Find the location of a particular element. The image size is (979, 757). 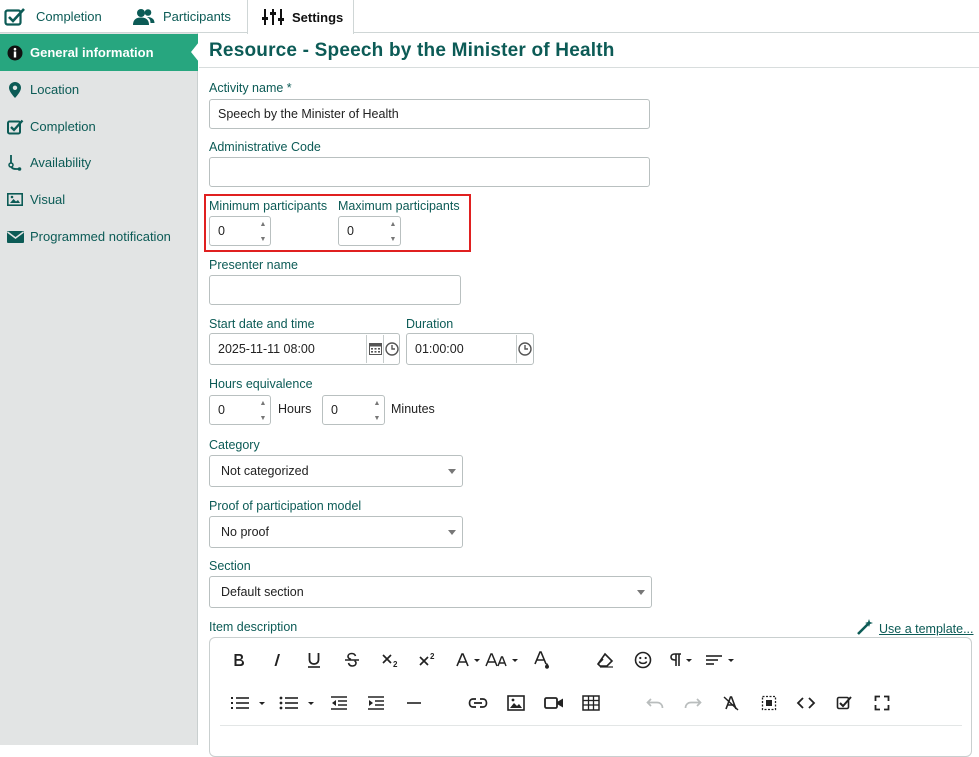

magic-wand-icon is located at coordinates (865, 628).